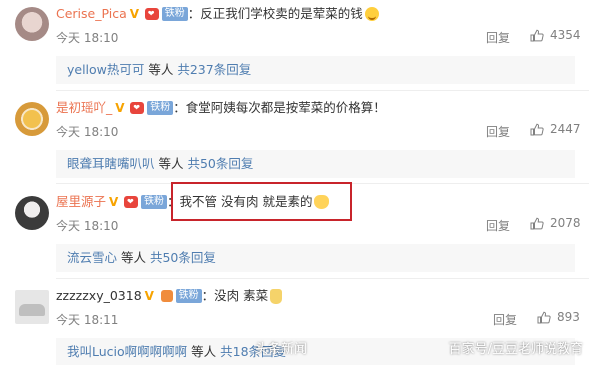  What do you see at coordinates (565, 35) in the screenshot?
I see `like-count: 4354` at bounding box center [565, 35].